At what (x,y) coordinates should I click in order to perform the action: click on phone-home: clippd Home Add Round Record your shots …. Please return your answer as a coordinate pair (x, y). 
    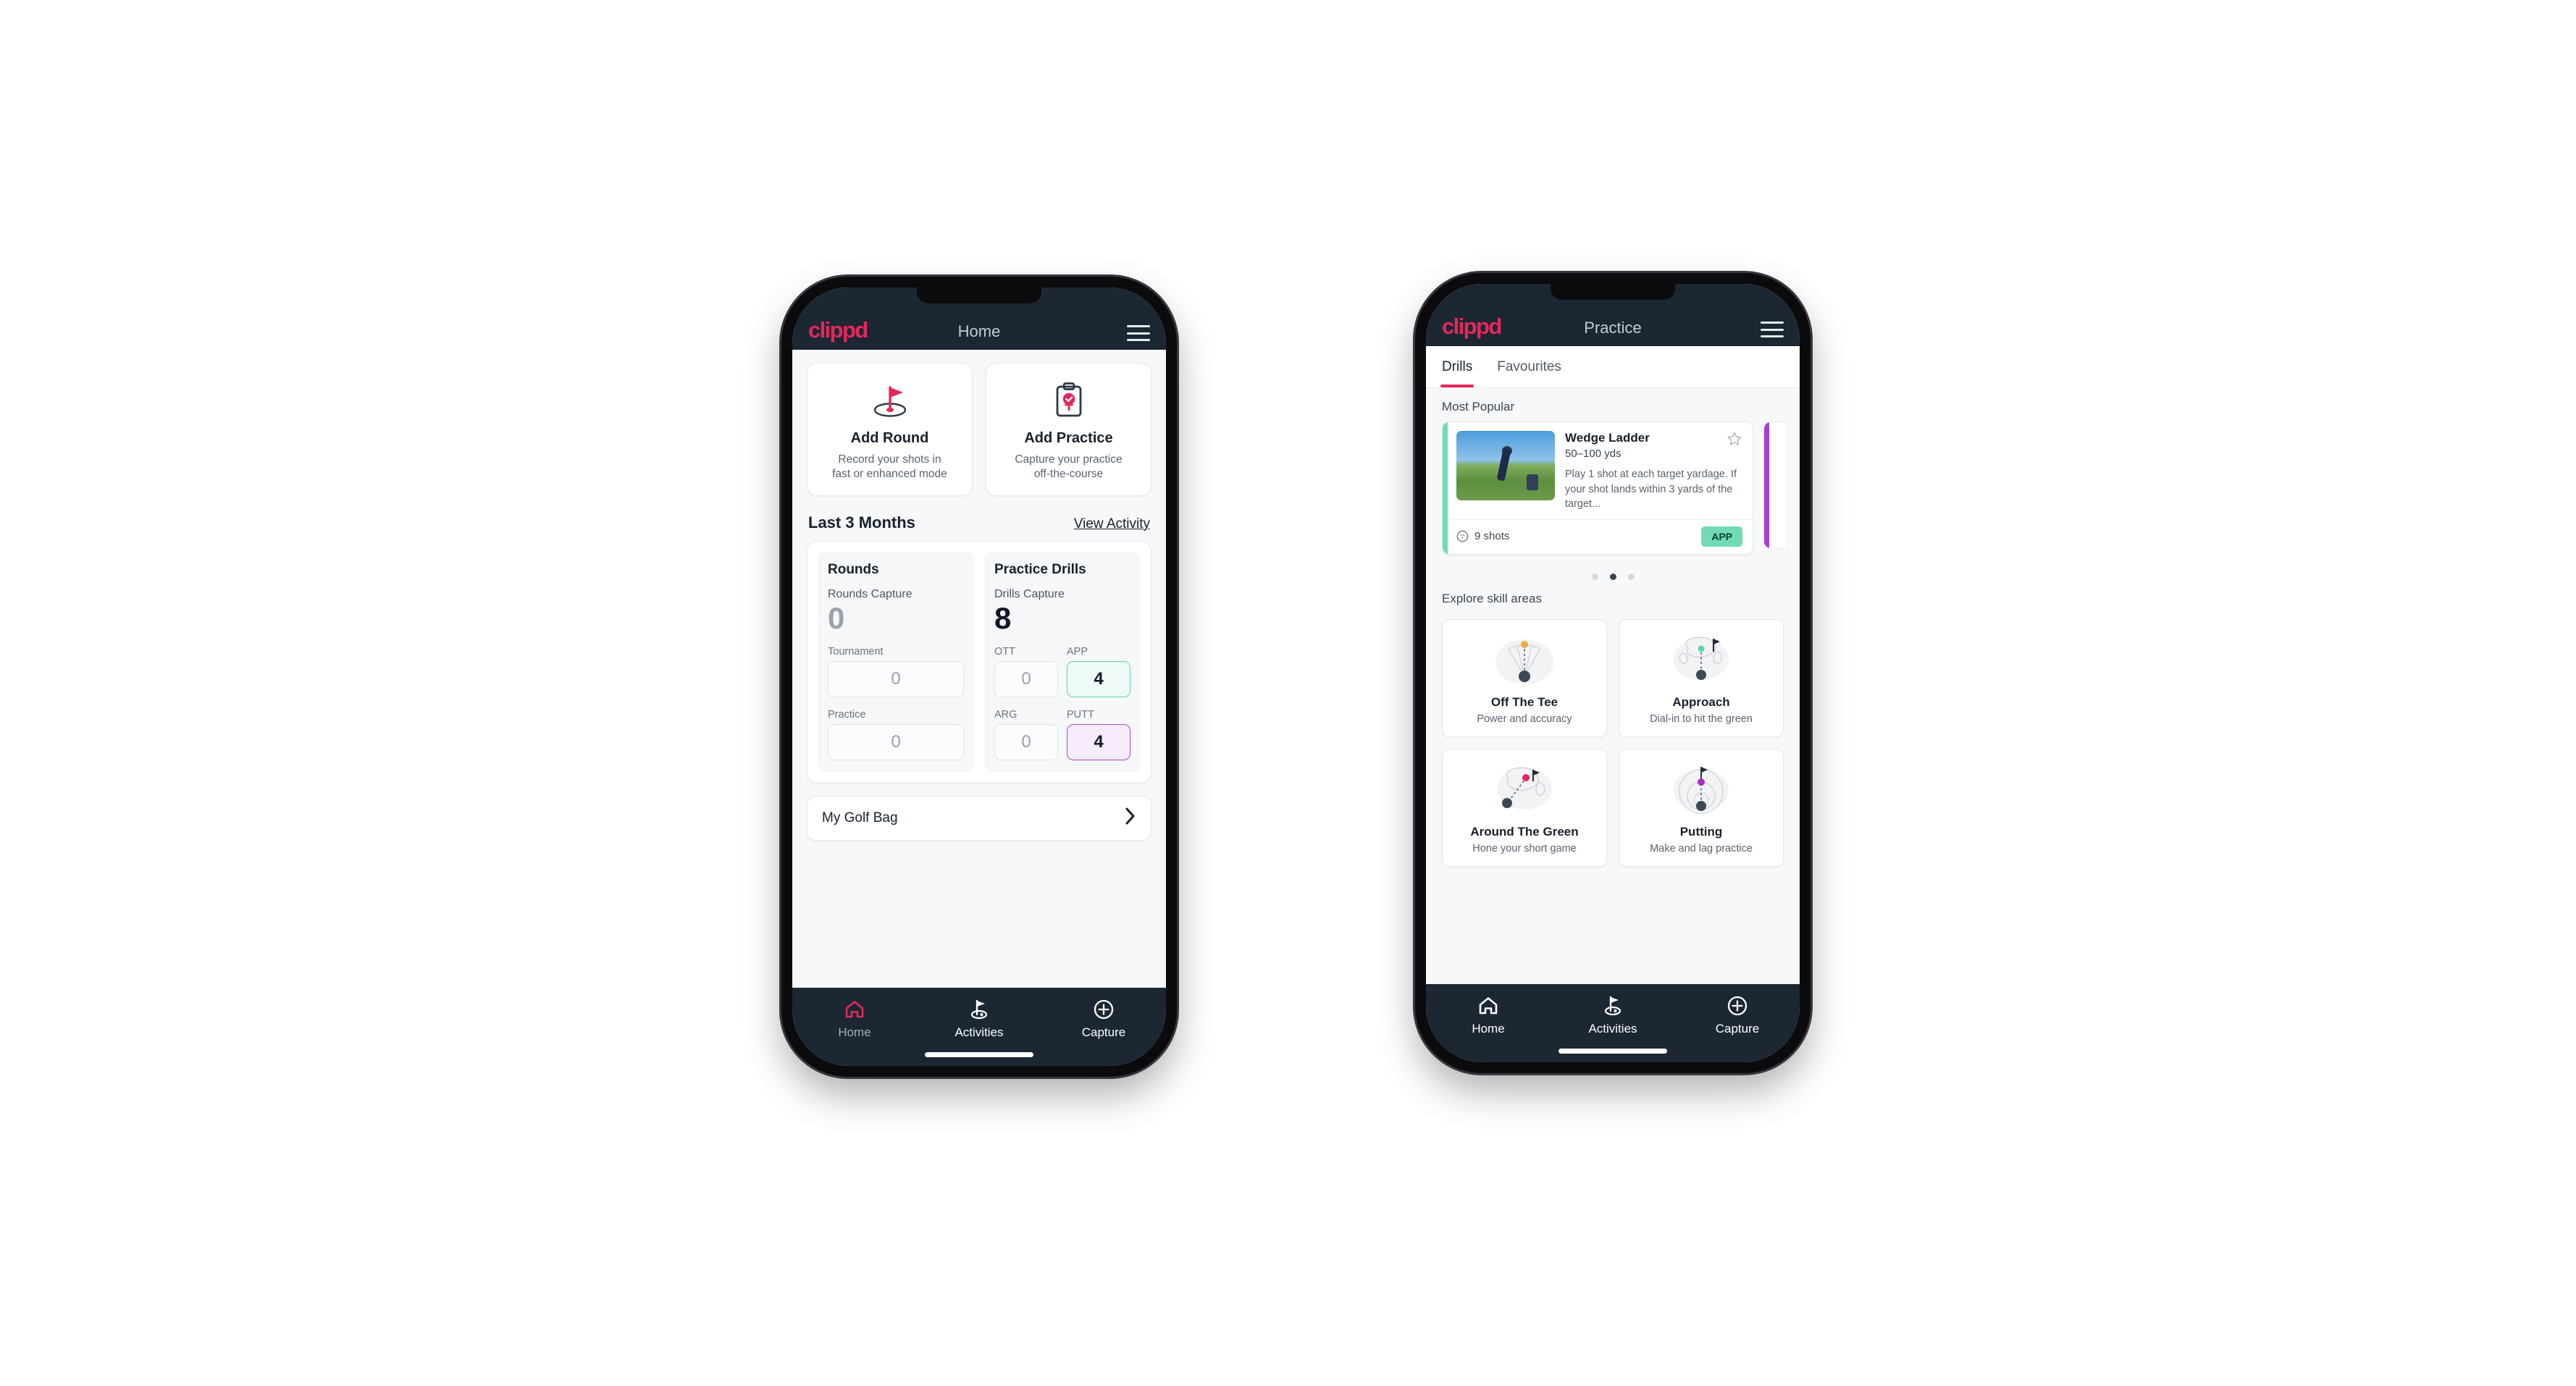
    Looking at the image, I should click on (979, 677).